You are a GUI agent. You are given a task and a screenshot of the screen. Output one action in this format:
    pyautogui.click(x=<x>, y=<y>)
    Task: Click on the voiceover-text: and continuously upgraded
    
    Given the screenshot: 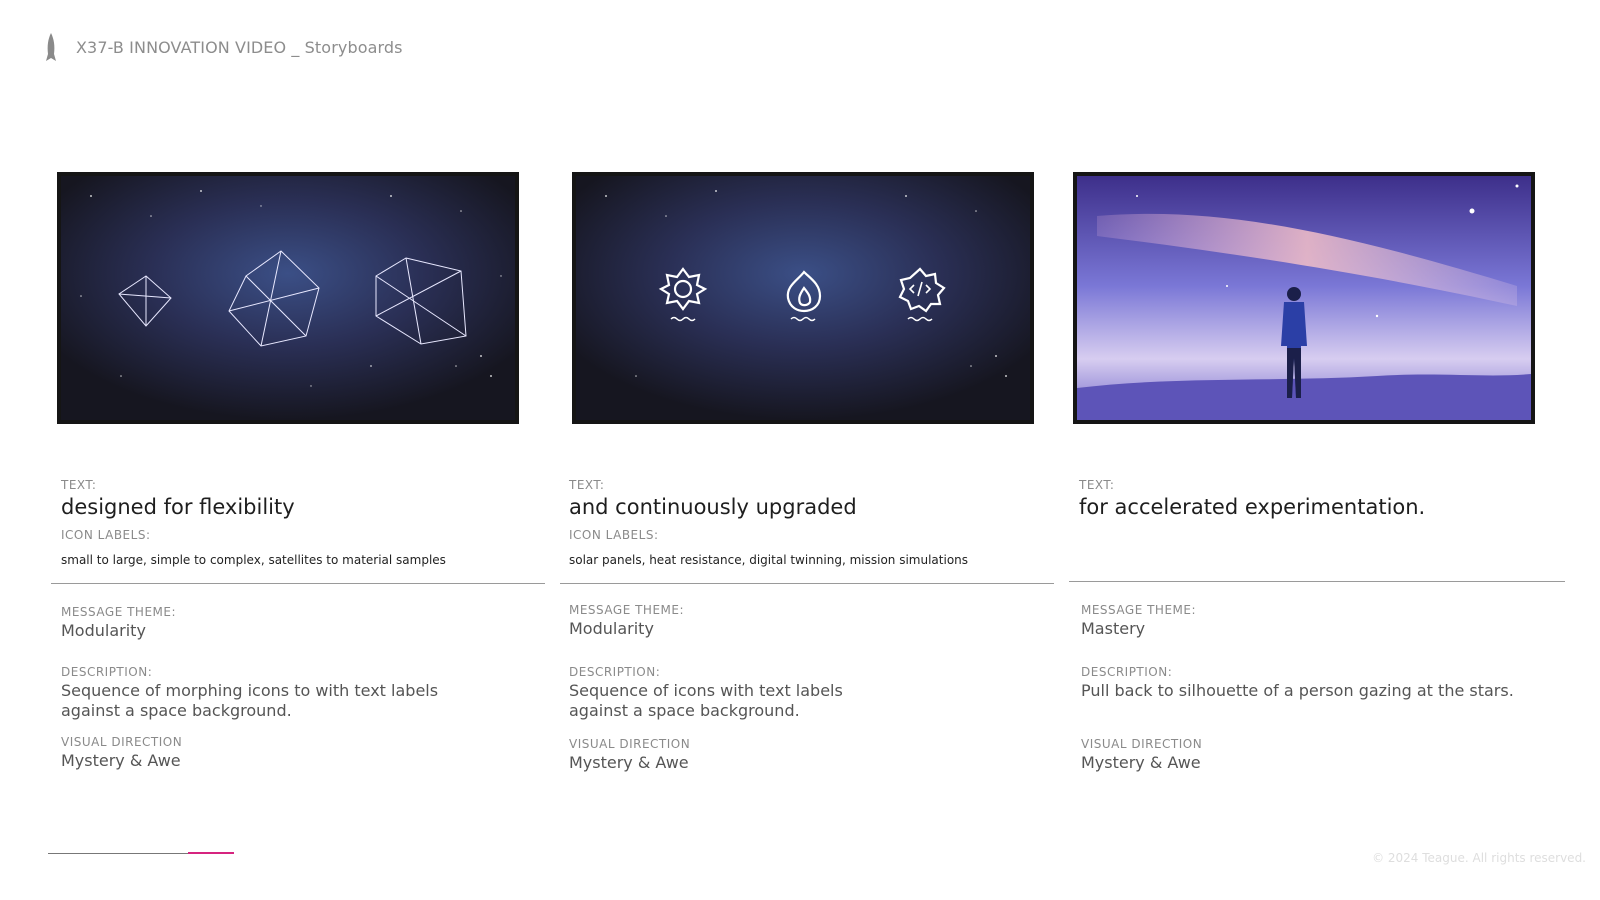 What is the action you would take?
    pyautogui.click(x=713, y=507)
    